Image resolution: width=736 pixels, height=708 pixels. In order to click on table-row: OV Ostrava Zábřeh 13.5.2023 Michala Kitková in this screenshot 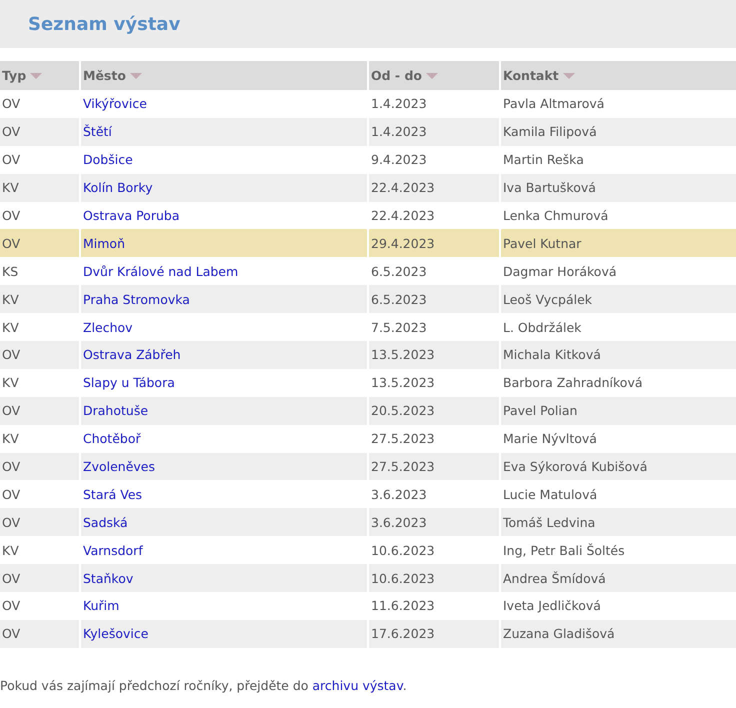, I will do `click(368, 355)`.